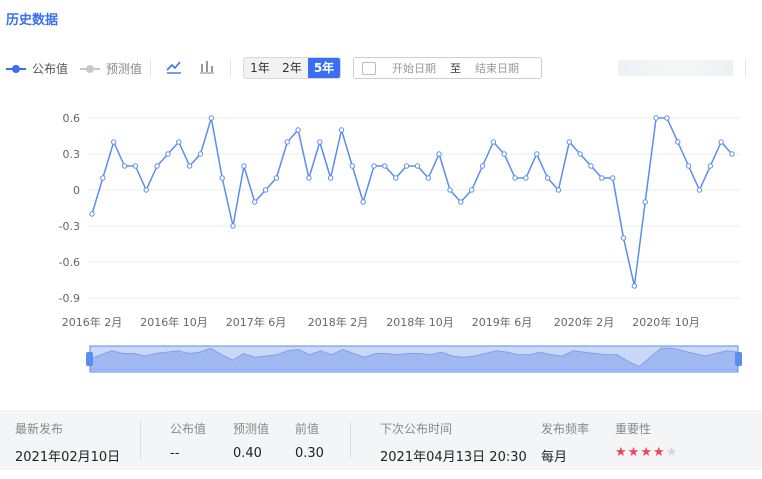  What do you see at coordinates (89, 359) in the screenshot?
I see `zoom-handle-left` at bounding box center [89, 359].